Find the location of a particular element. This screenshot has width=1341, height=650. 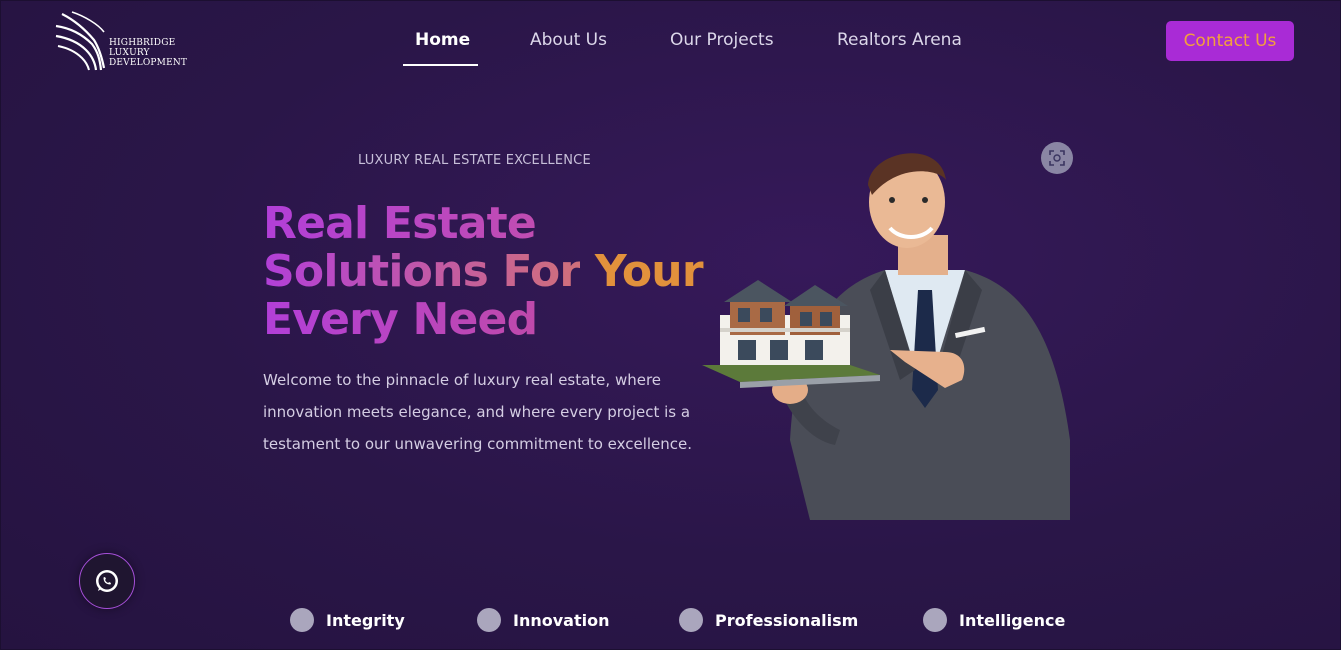

headline-line-3: Every Need is located at coordinates (483, 320).